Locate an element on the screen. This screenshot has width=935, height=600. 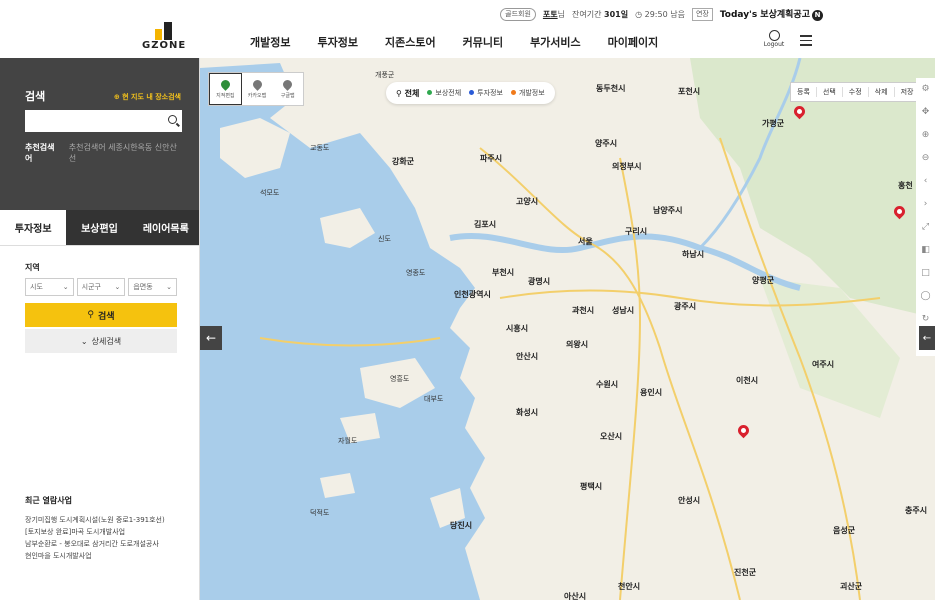
nav-item-community: 커뮤니티 is located at coordinates (483, 42).